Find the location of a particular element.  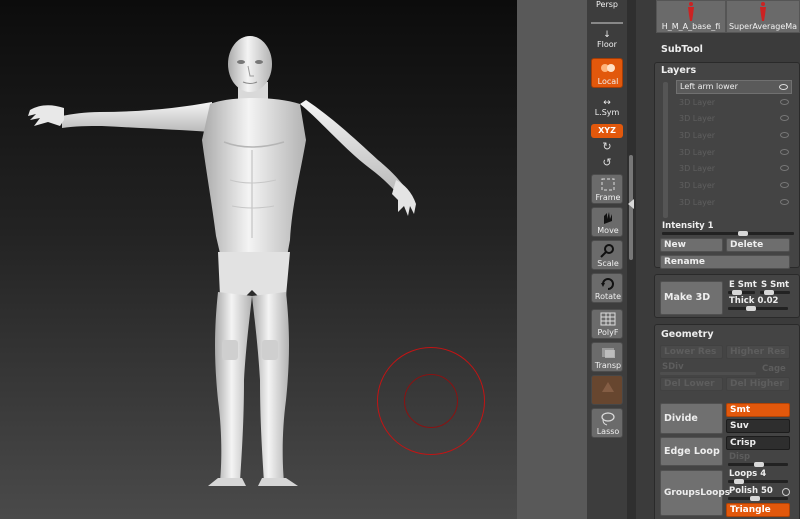

layer-item: Left arm lower is located at coordinates (734, 87).